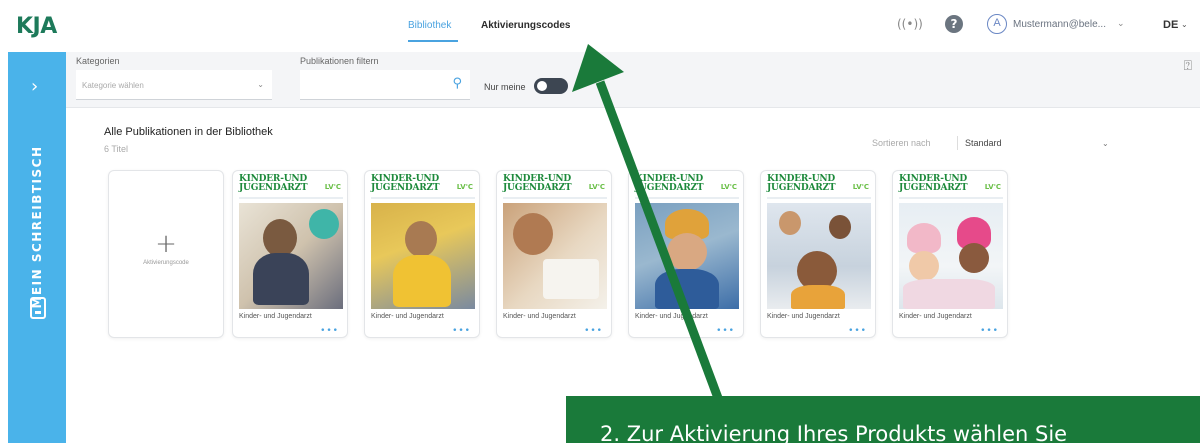 The image size is (1200, 443). Describe the element at coordinates (429, 25) in the screenshot. I see `tab-bibliothek: Bibliothek` at that location.